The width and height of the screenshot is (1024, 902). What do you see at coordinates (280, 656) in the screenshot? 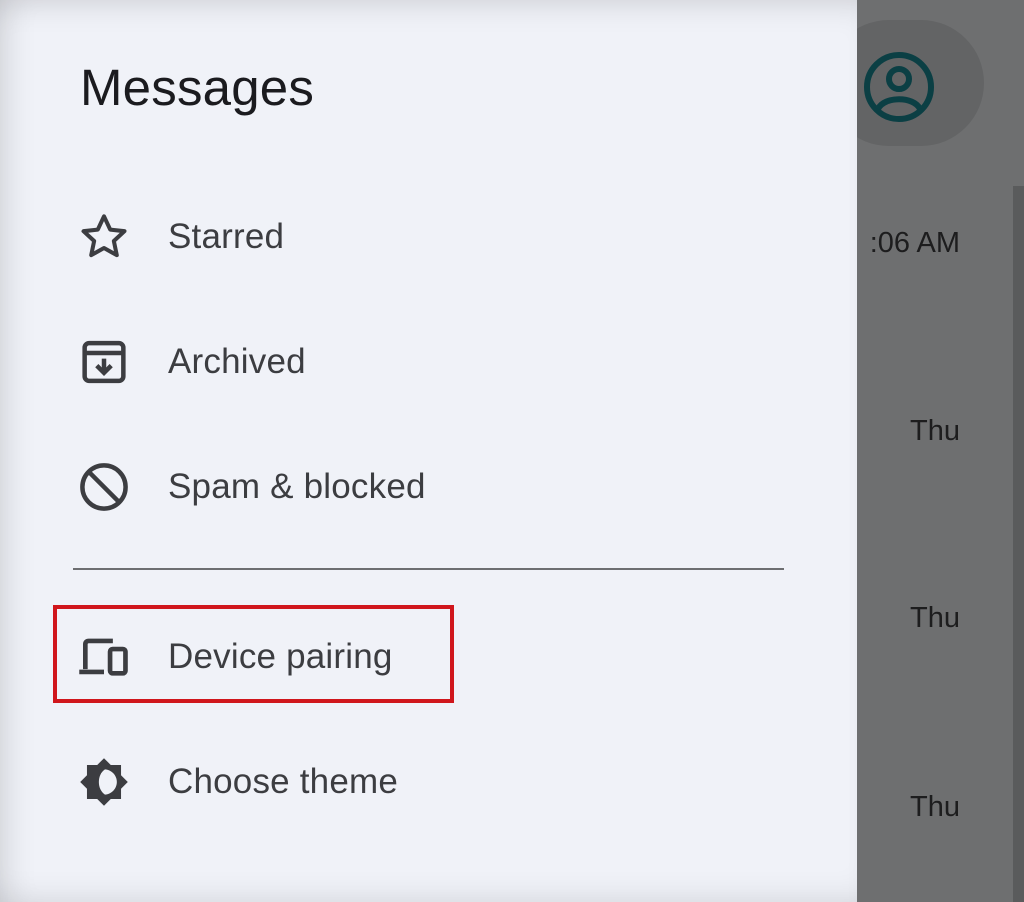
I see `drawer-item-label: Device pairing` at bounding box center [280, 656].